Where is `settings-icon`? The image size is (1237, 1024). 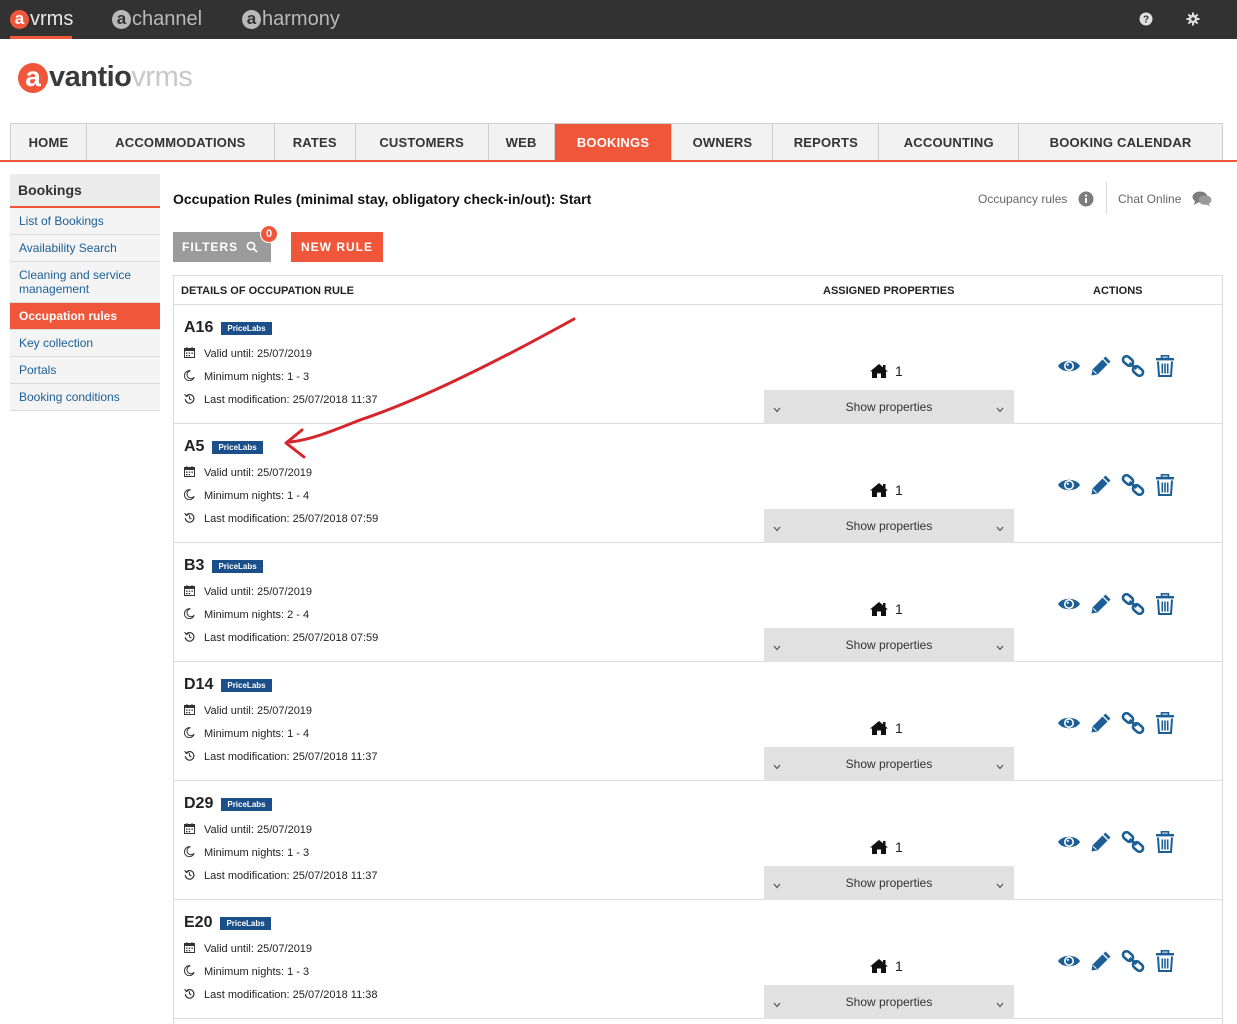 settings-icon is located at coordinates (1193, 19).